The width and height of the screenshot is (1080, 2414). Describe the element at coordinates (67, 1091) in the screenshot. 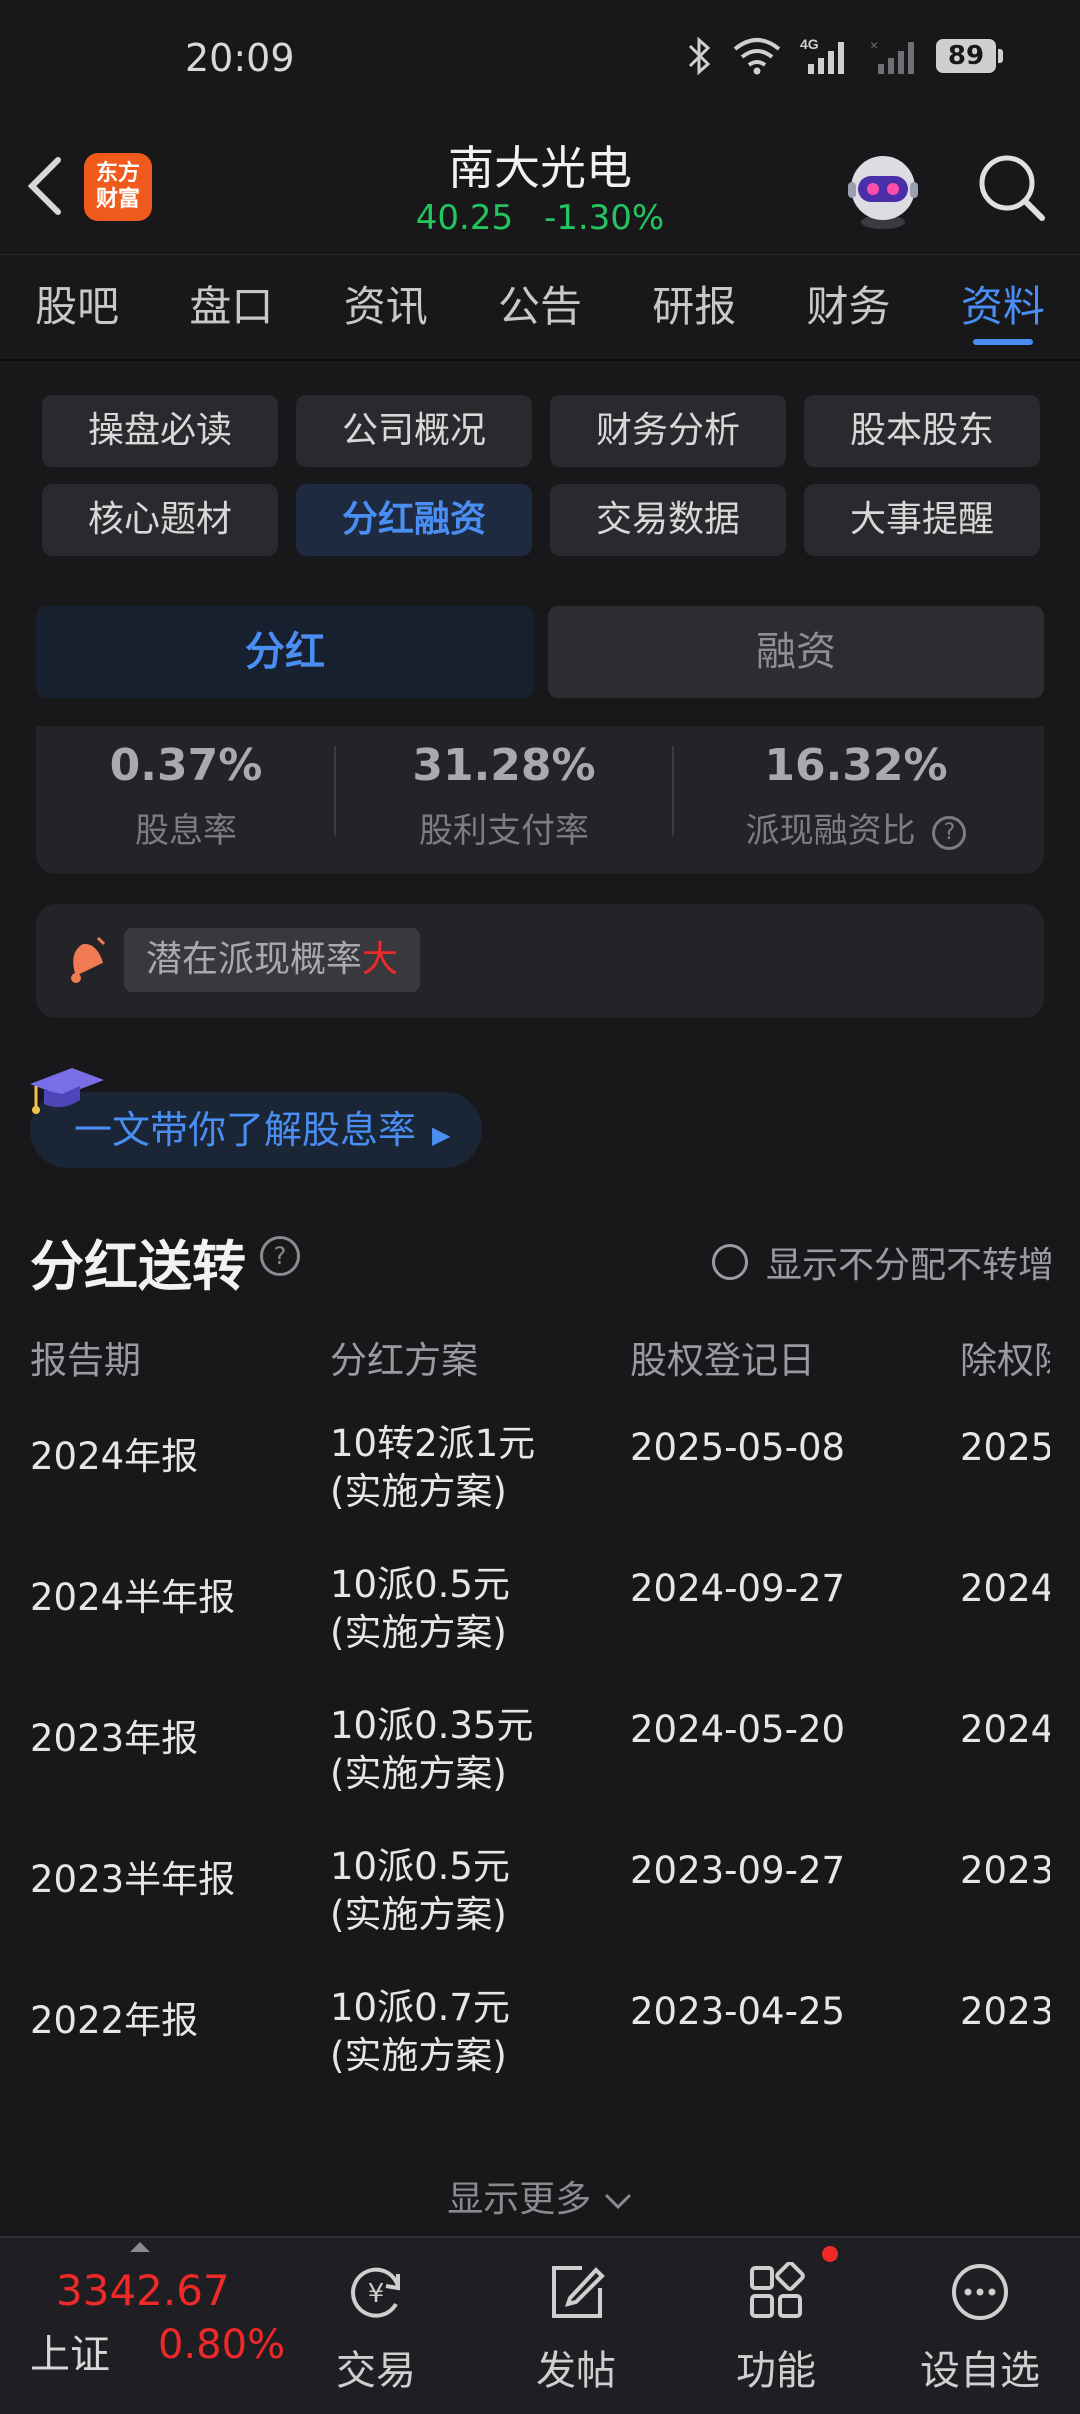

I see `graduation-cap-icon` at that location.